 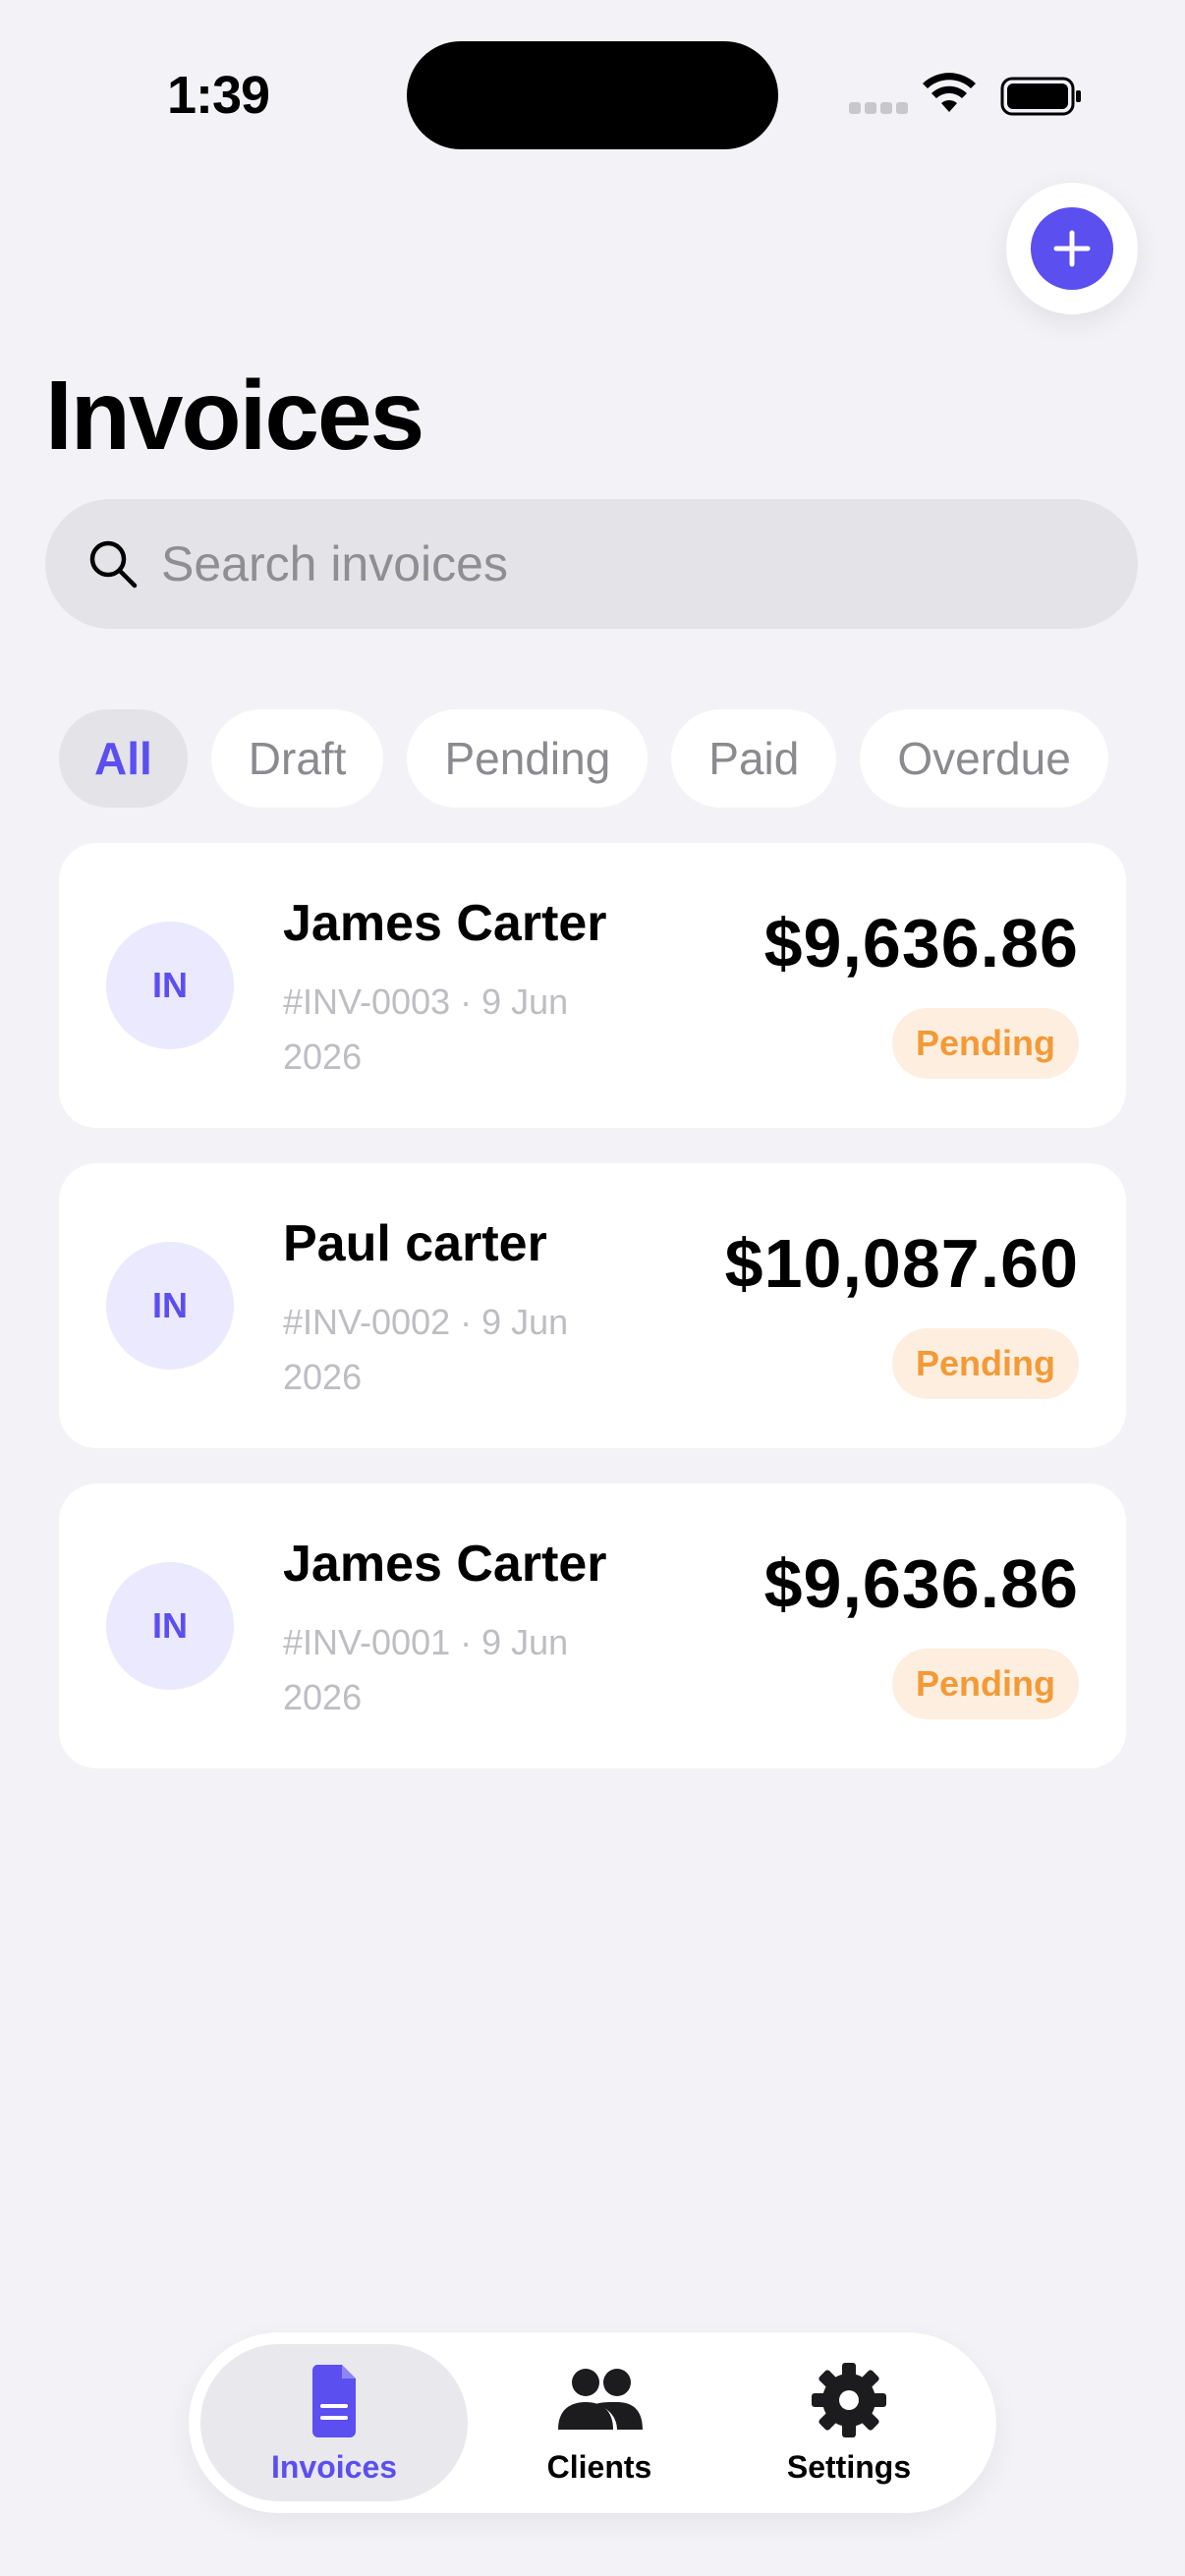 I want to click on search-input, so click(x=603, y=563).